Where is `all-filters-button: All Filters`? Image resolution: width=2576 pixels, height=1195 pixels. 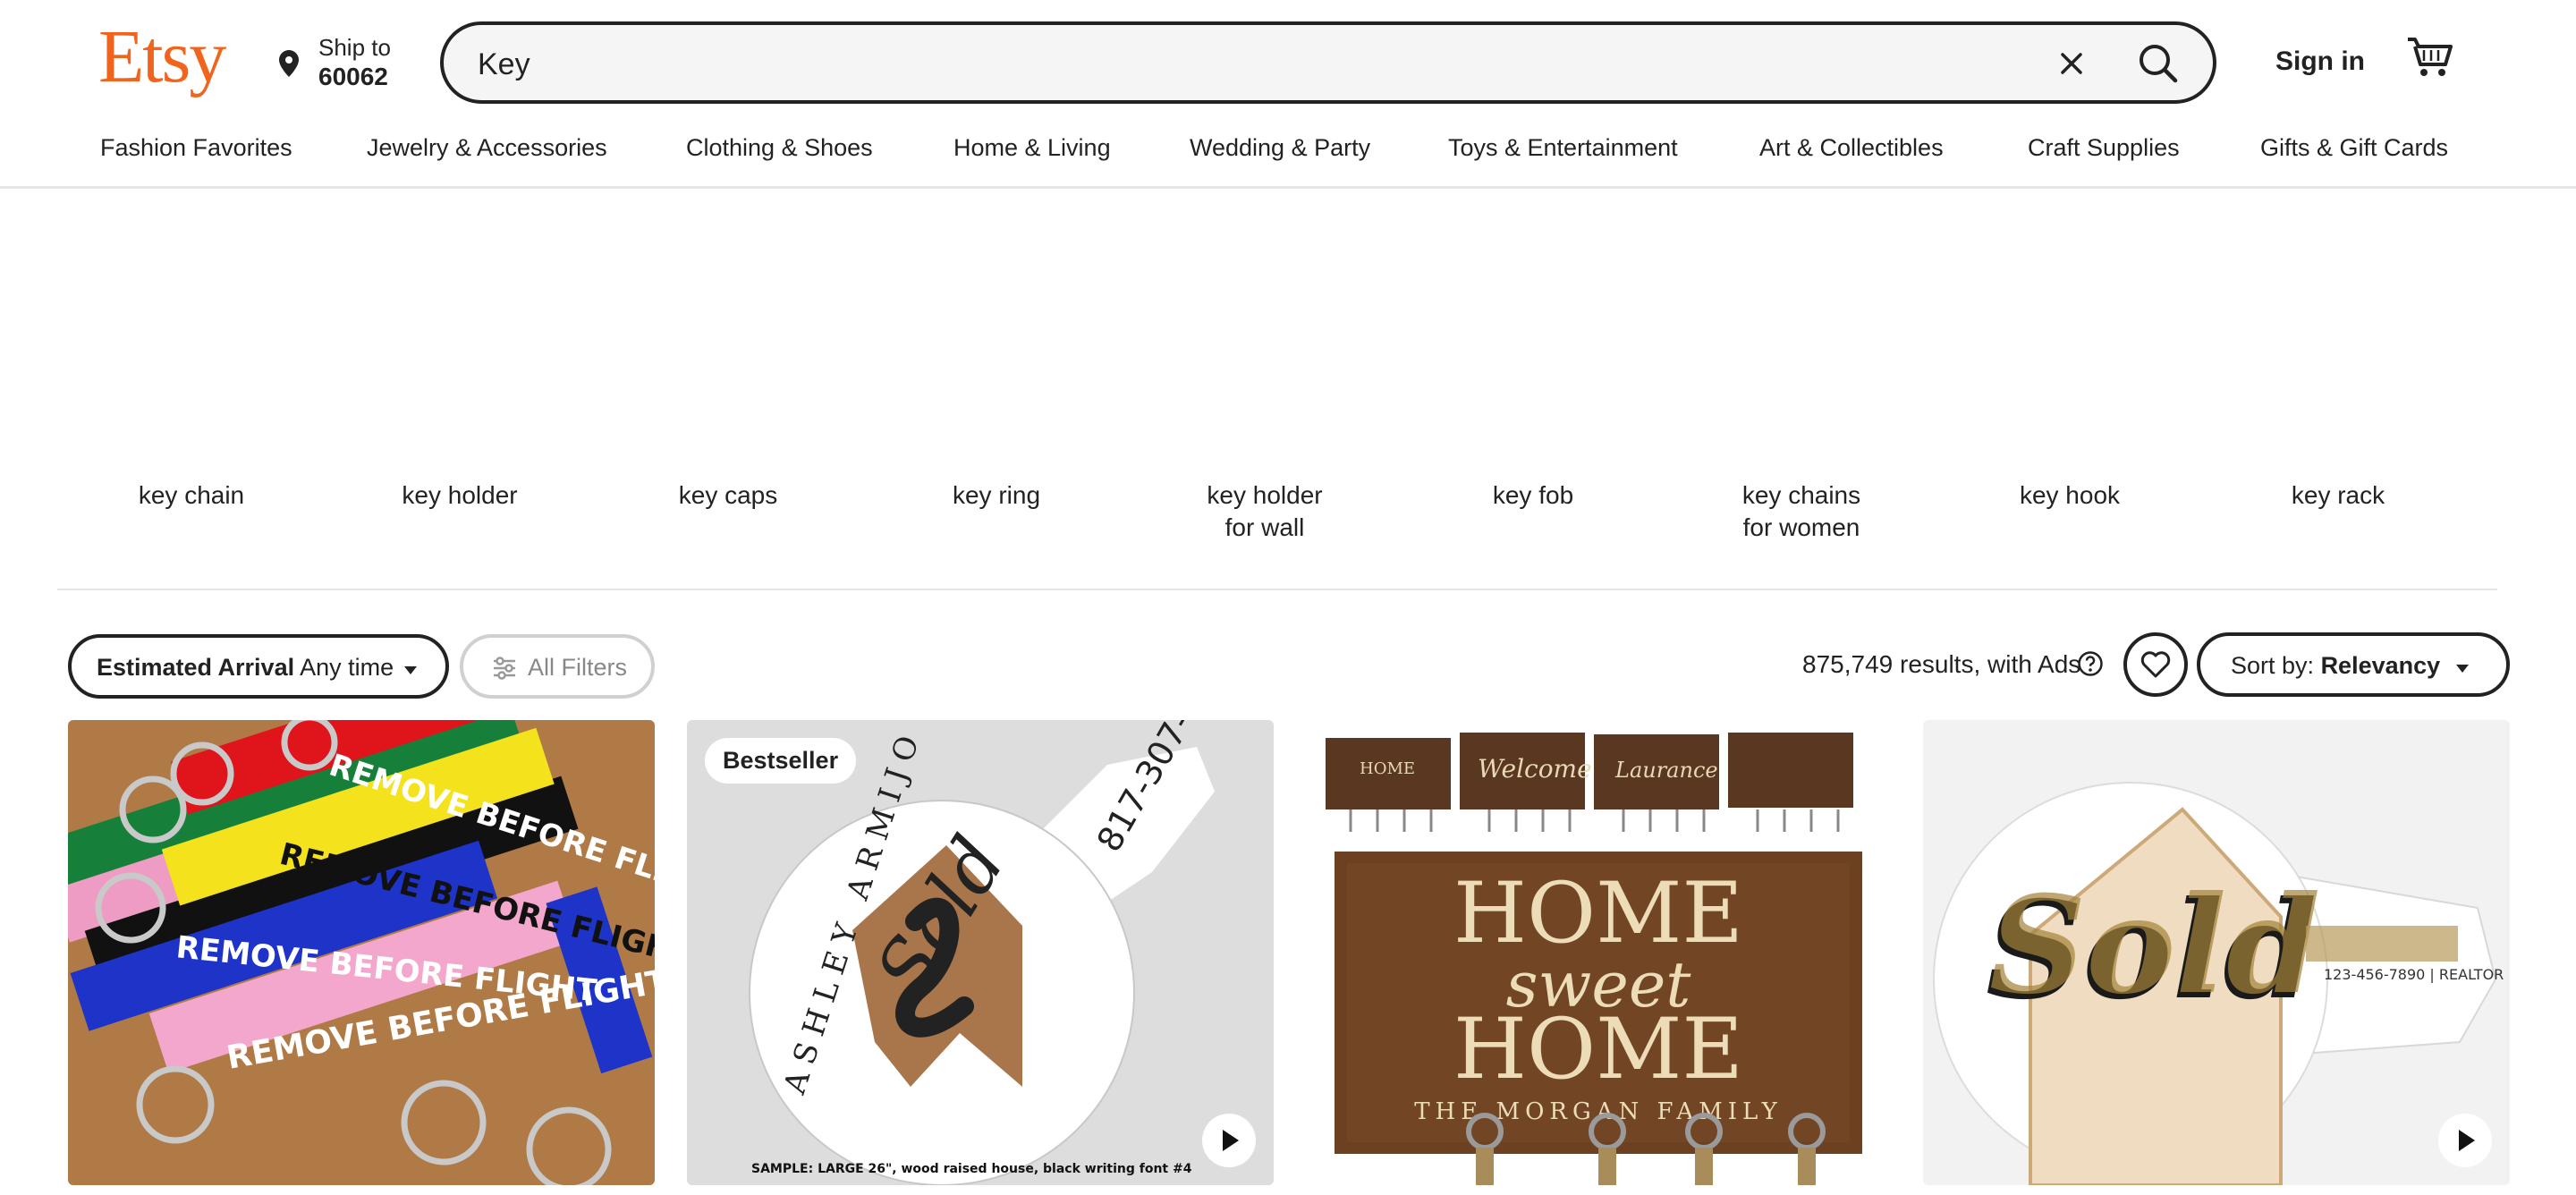 all-filters-button: All Filters is located at coordinates (557, 666).